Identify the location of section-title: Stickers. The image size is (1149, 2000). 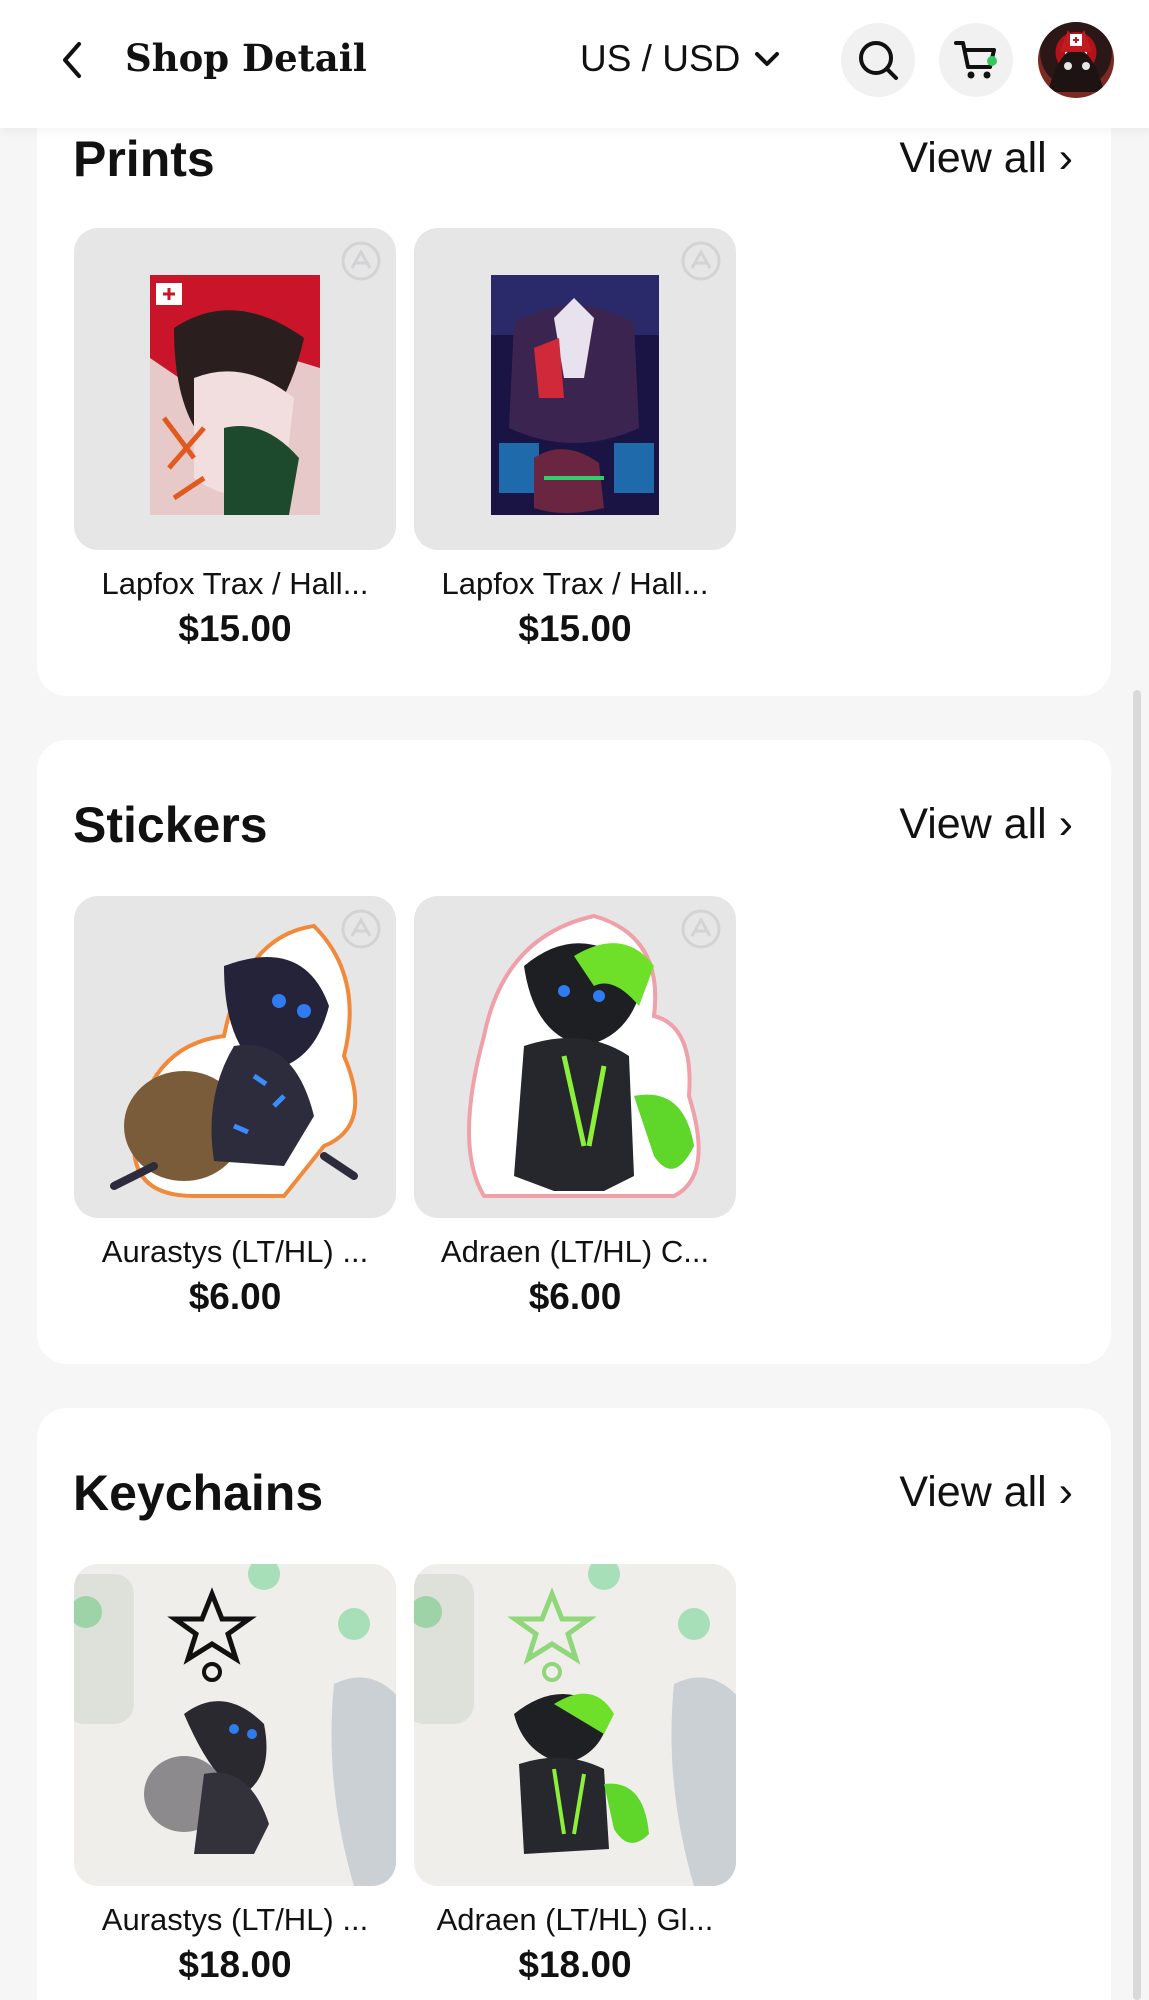
(170, 825).